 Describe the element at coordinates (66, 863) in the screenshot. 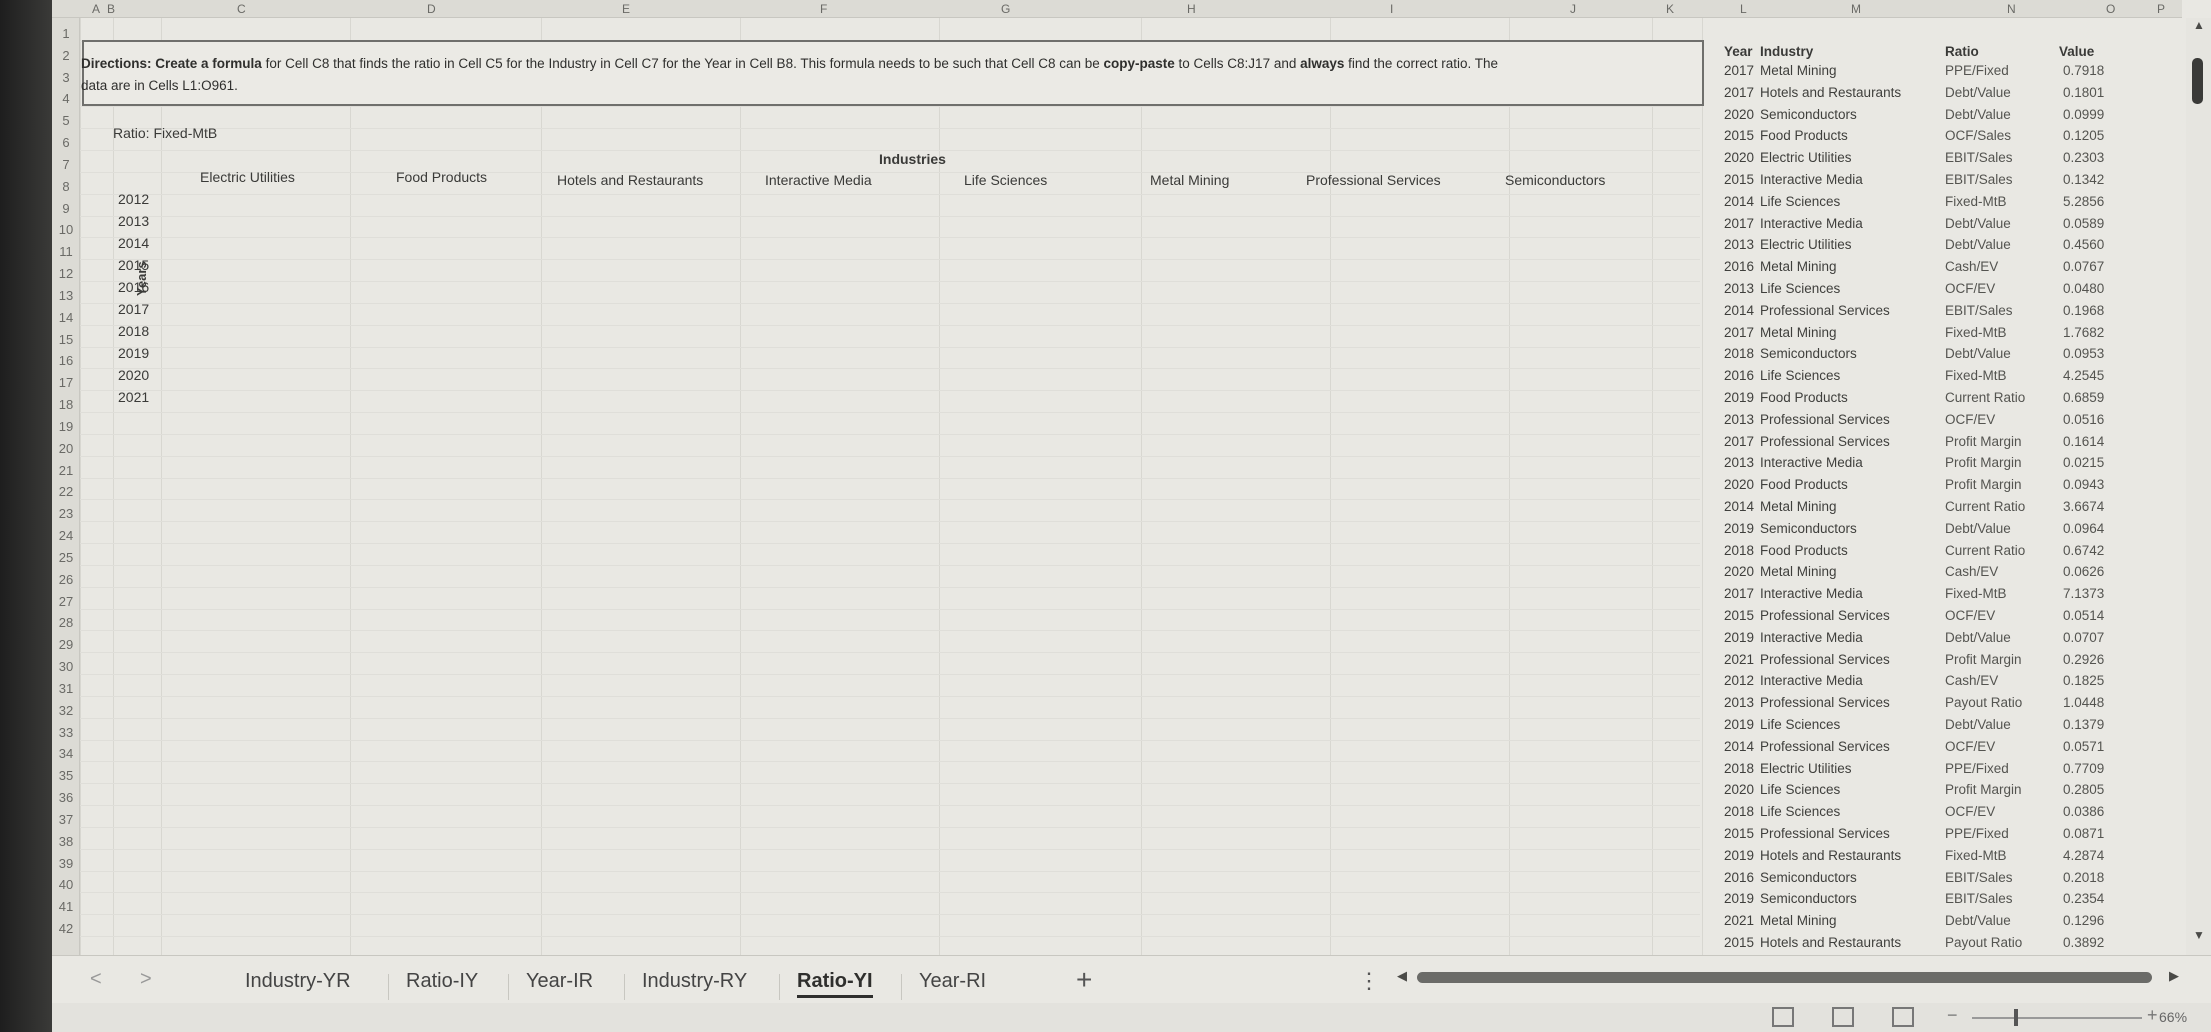

I see `row-header: 39` at that location.